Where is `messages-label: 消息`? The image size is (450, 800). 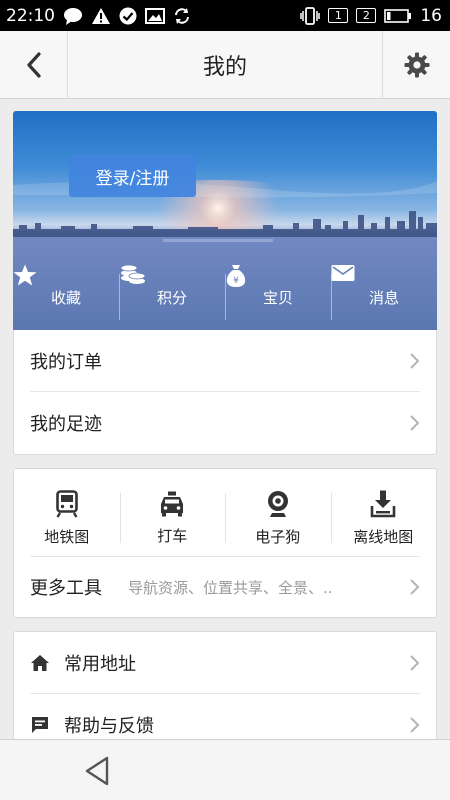 messages-label: 消息 is located at coordinates (383, 297).